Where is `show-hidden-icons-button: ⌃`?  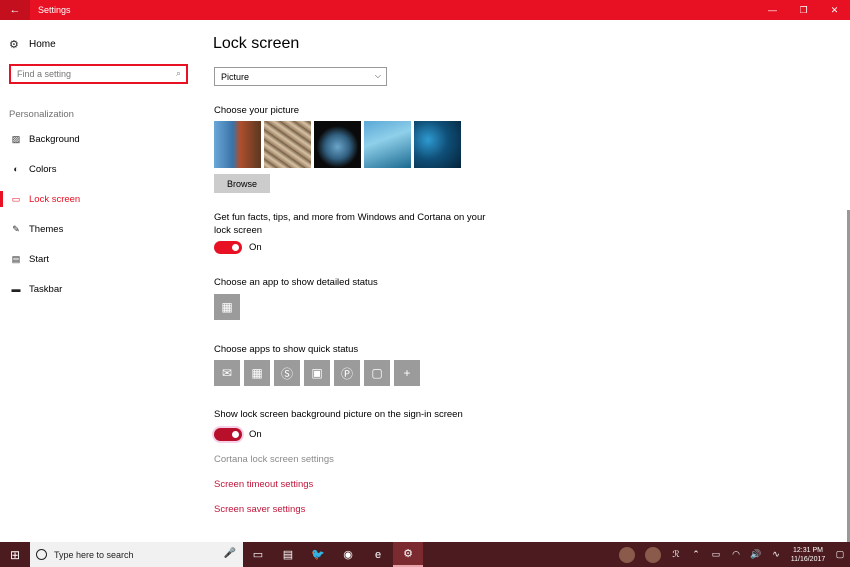
show-hidden-icons-button: ⌃ is located at coordinates (696, 554).